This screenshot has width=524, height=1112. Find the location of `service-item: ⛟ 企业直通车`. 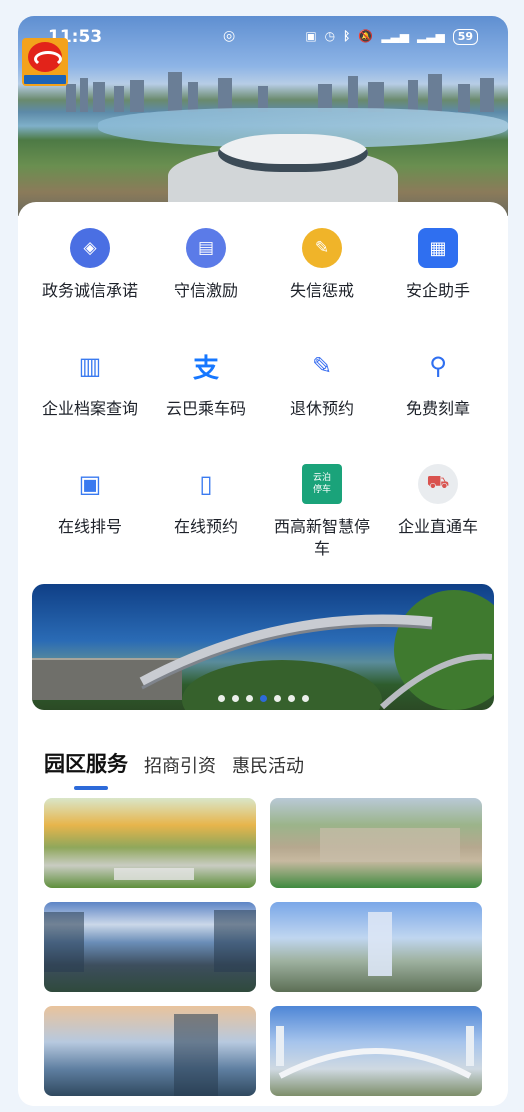

service-item: ⛟ 企业直通车 is located at coordinates (438, 501).